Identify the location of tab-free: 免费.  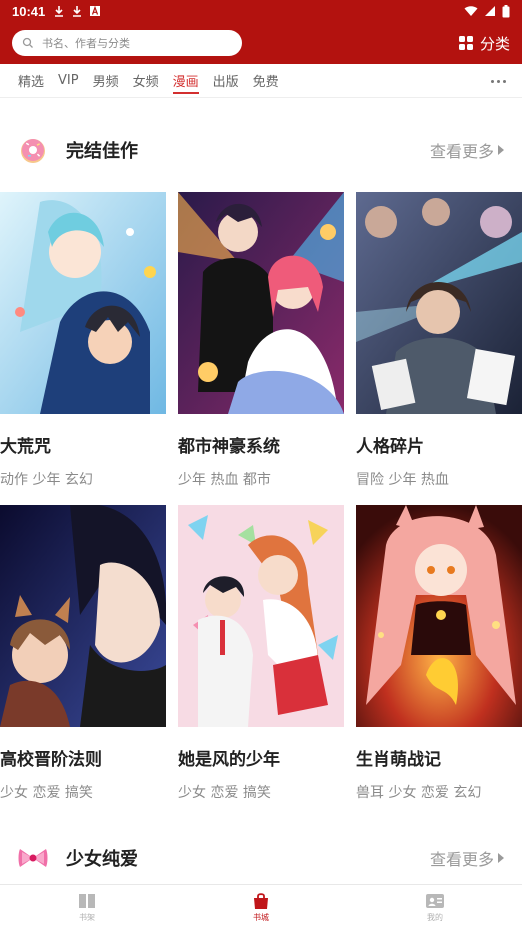
(266, 81).